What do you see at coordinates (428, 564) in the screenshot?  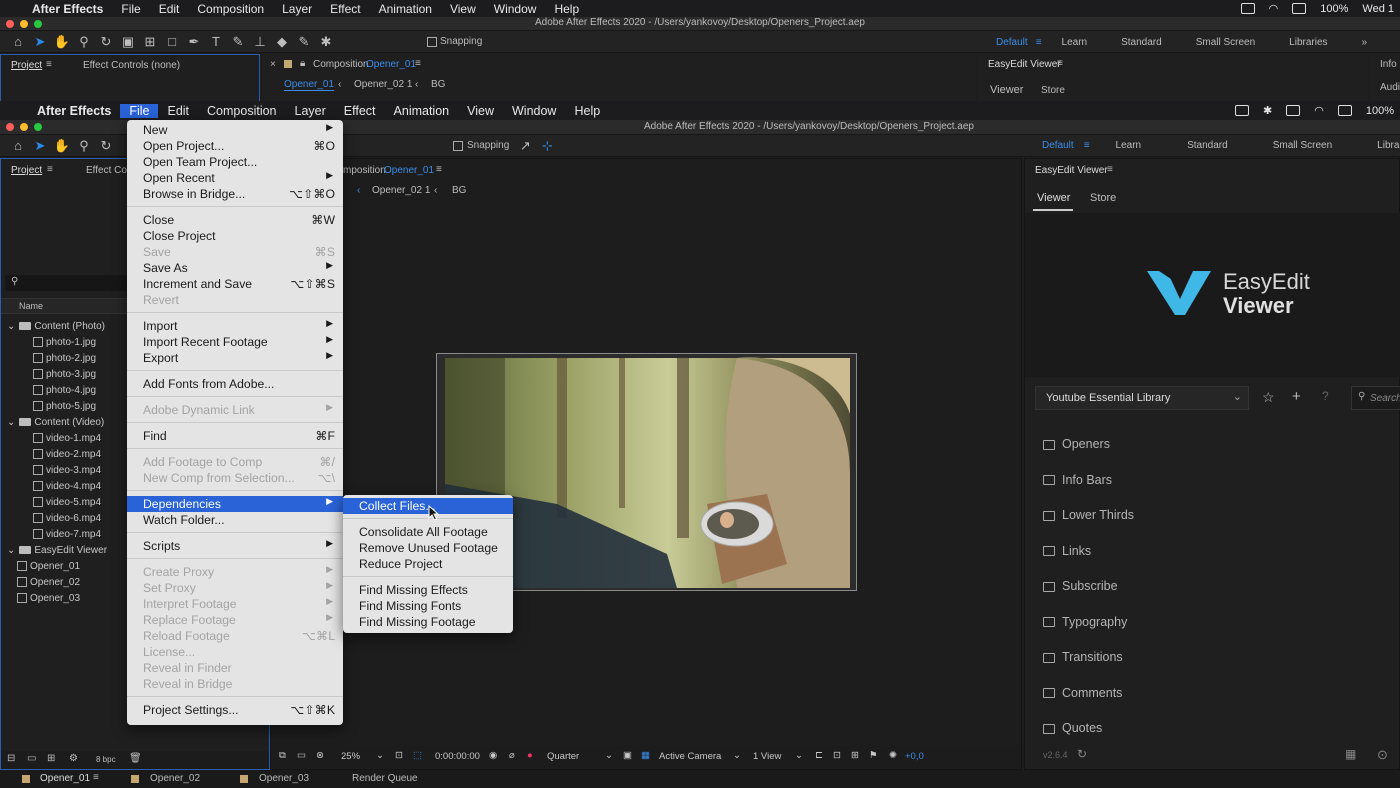 I see `dependencies-item-reduce-project: Reduce Project` at bounding box center [428, 564].